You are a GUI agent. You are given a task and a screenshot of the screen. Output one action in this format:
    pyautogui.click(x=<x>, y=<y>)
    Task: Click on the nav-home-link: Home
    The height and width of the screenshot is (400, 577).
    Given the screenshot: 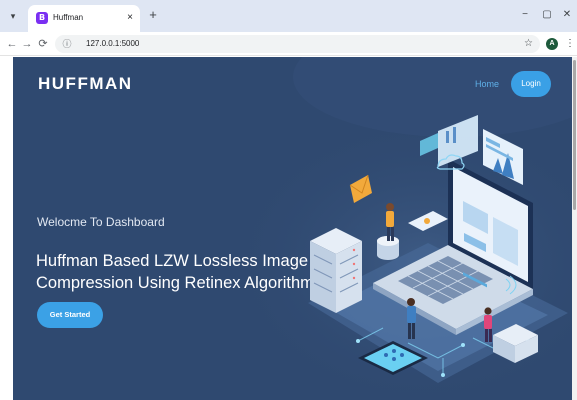 What is the action you would take?
    pyautogui.click(x=487, y=84)
    